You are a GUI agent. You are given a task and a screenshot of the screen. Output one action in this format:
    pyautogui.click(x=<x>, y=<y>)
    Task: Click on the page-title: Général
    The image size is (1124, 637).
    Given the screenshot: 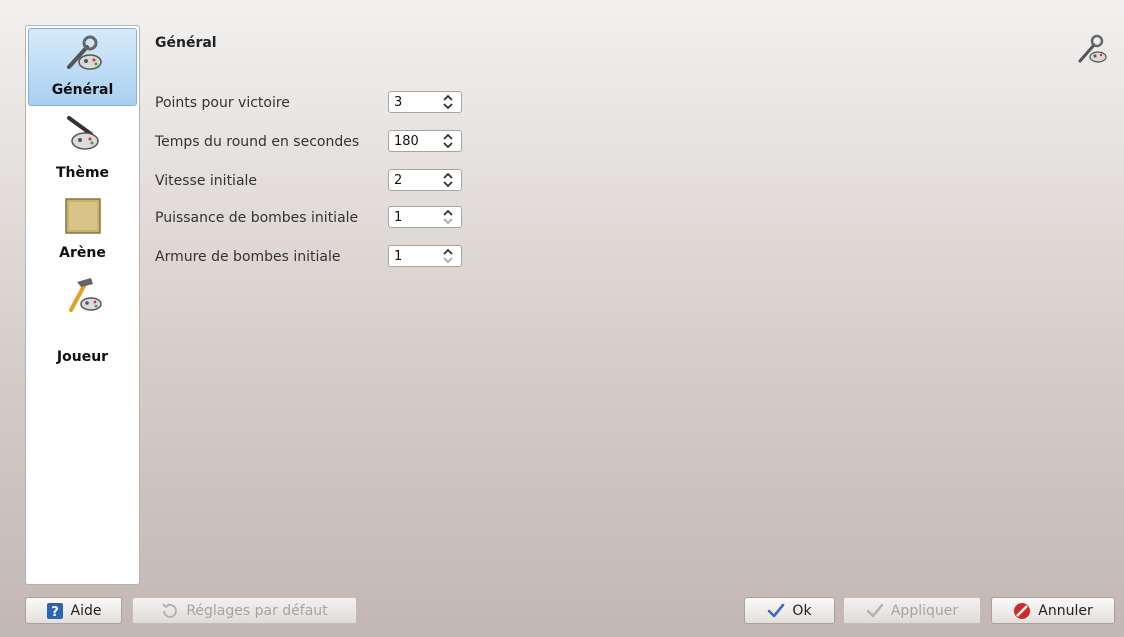 What is the action you would take?
    pyautogui.click(x=186, y=43)
    